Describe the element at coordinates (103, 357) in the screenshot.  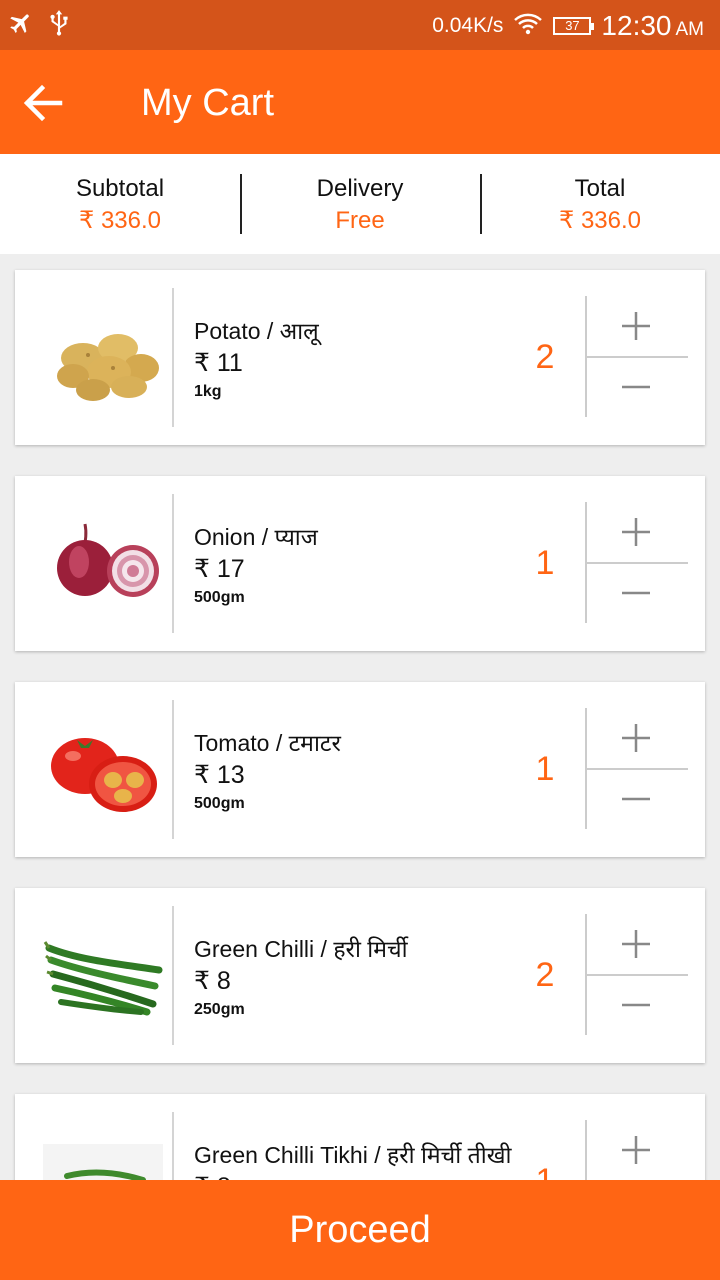
I see `potato-image` at that location.